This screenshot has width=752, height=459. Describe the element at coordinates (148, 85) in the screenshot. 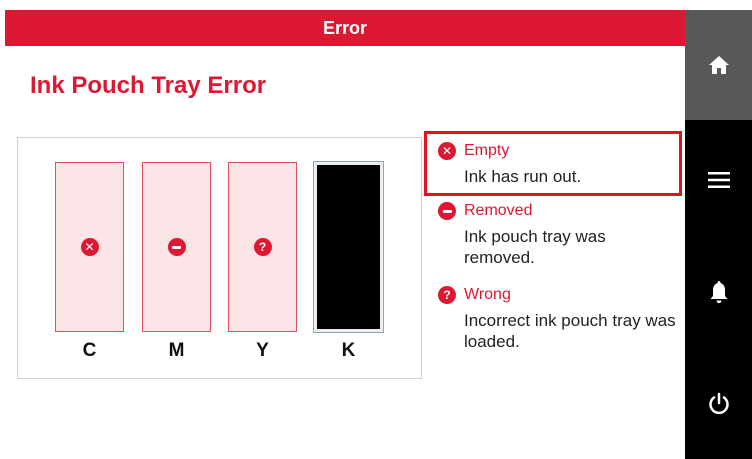

I see `page-title: Ink Pouch Tray Error` at that location.